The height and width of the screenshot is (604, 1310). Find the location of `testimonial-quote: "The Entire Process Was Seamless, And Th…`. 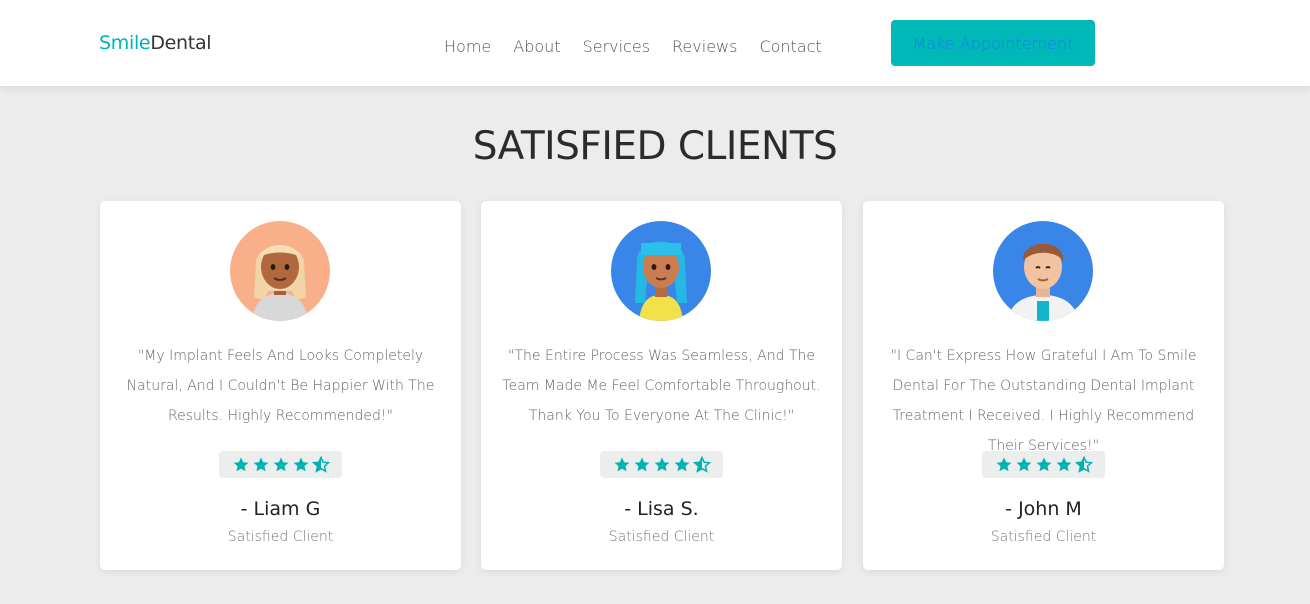

testimonial-quote: "The Entire Process Was Seamless, And Th… is located at coordinates (661, 386).